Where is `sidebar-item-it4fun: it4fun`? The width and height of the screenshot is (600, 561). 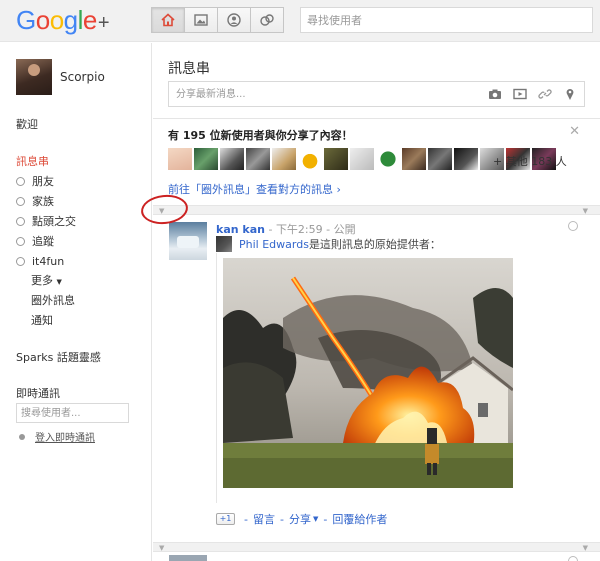 sidebar-item-it4fun: it4fun is located at coordinates (46, 261).